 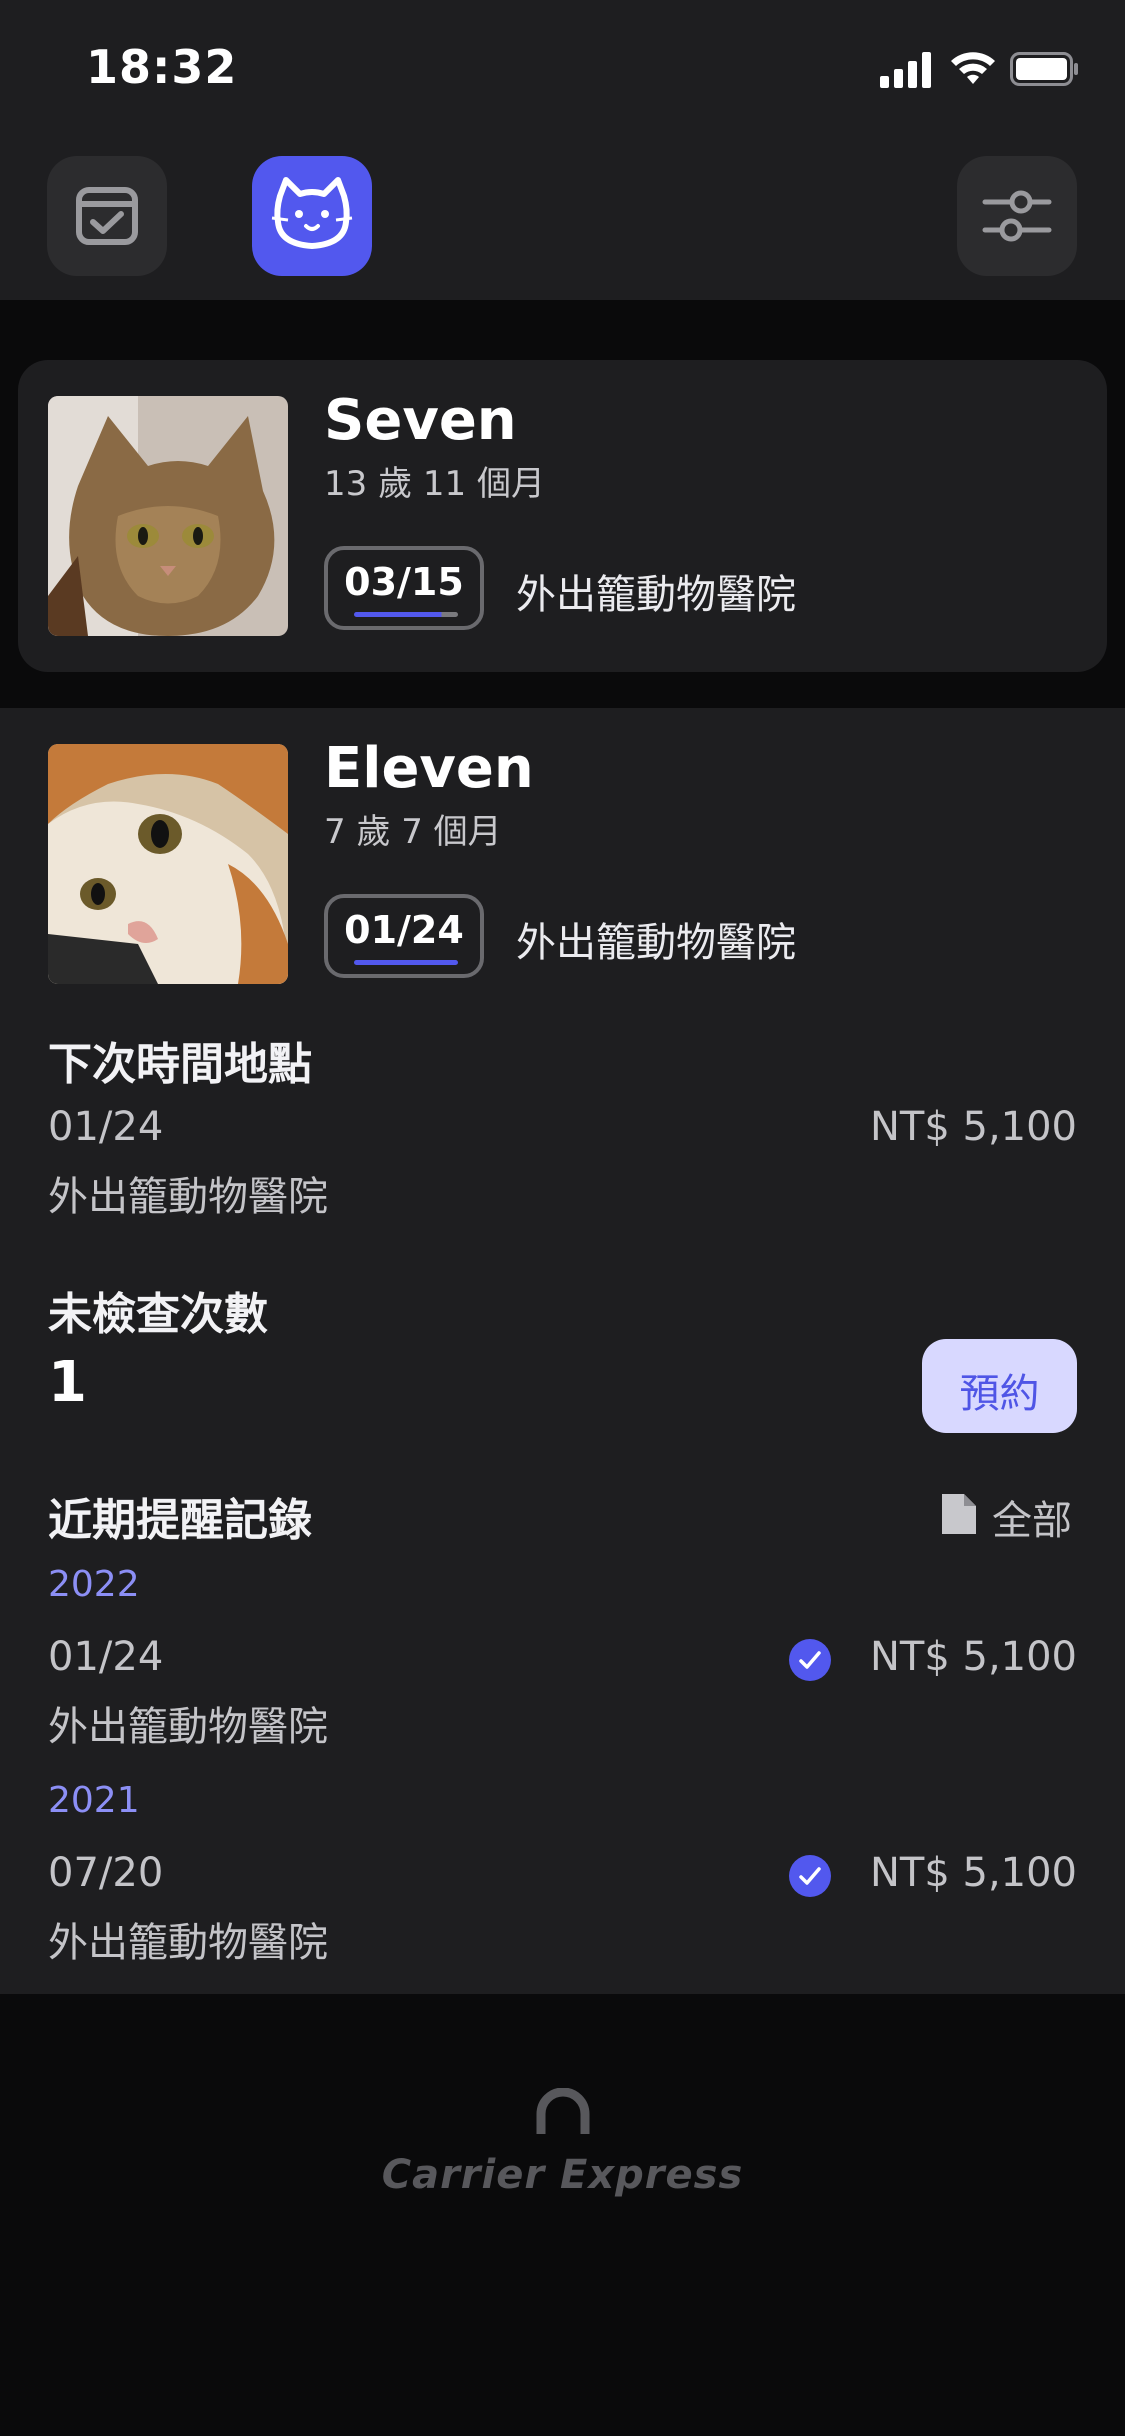 I want to click on pet-age: 13 歲 11 個月, so click(x=434, y=484).